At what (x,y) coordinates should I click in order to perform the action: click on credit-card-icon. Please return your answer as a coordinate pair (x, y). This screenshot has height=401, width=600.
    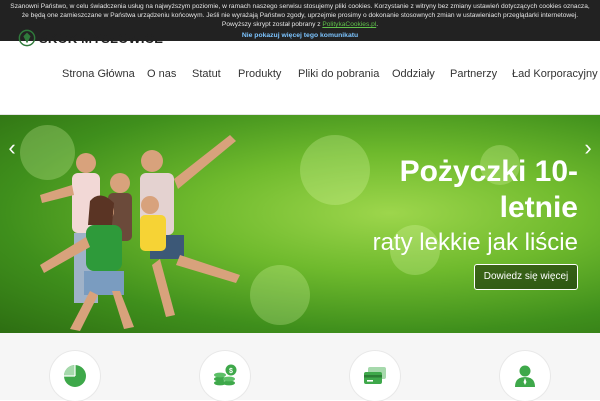
    Looking at the image, I should click on (375, 375).